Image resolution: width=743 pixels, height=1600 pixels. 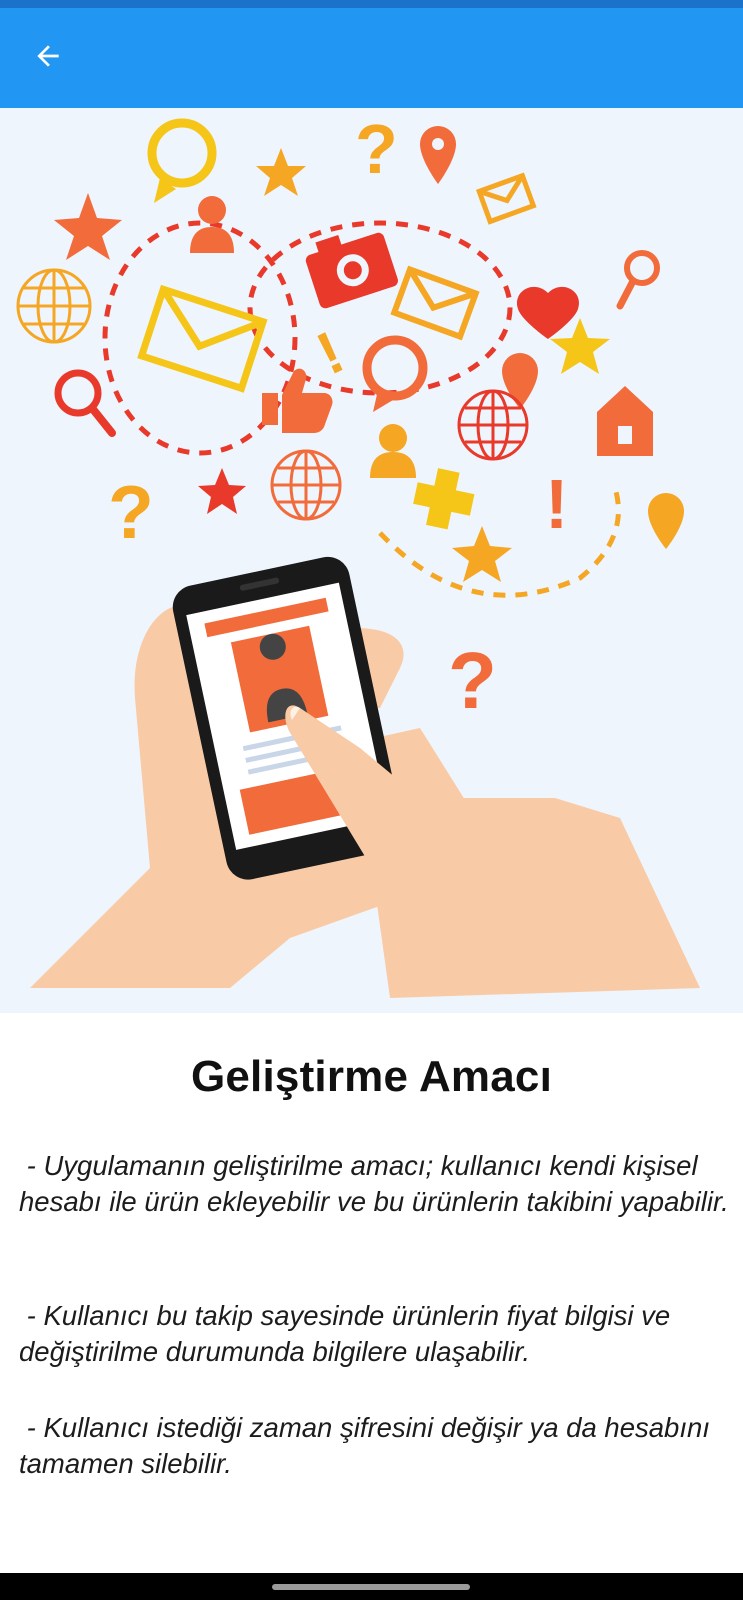 I want to click on app-bar, so click(x=371, y=58).